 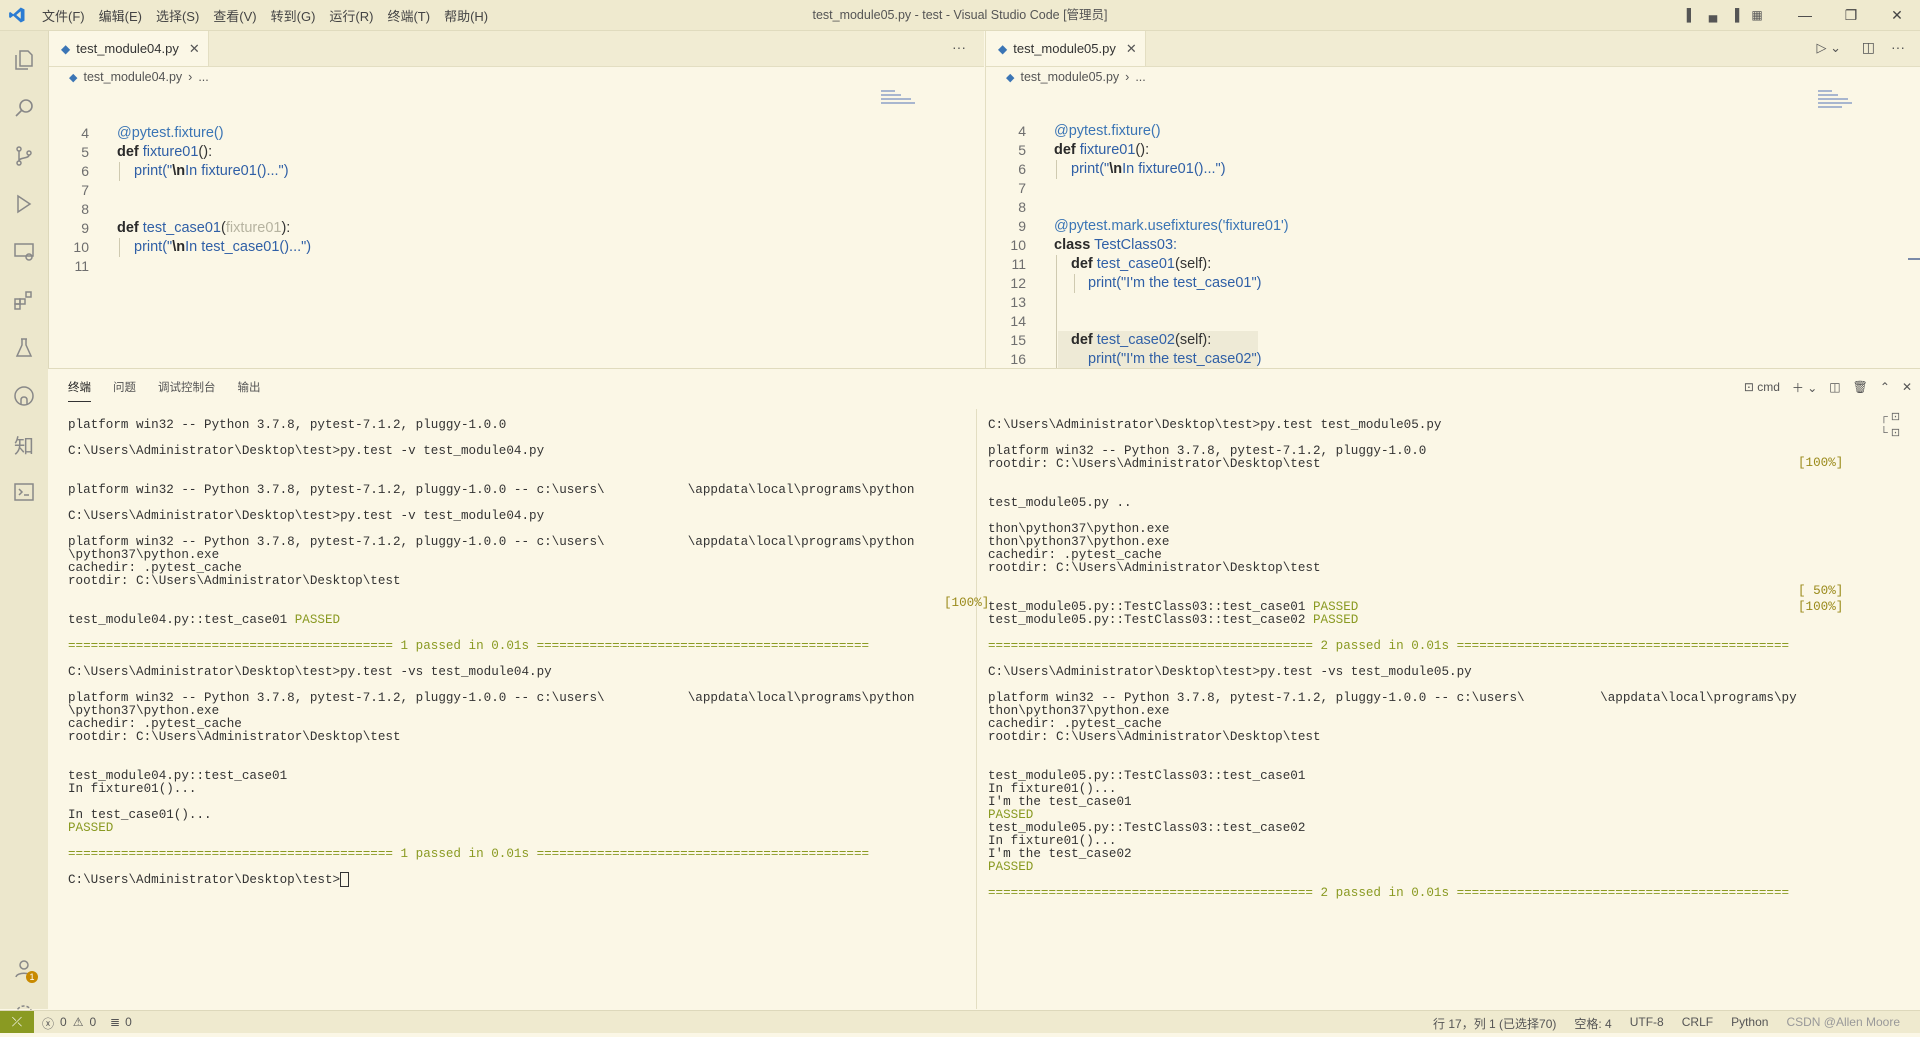 I want to click on code-token: print("I'm the test_case01"), so click(x=1175, y=283).